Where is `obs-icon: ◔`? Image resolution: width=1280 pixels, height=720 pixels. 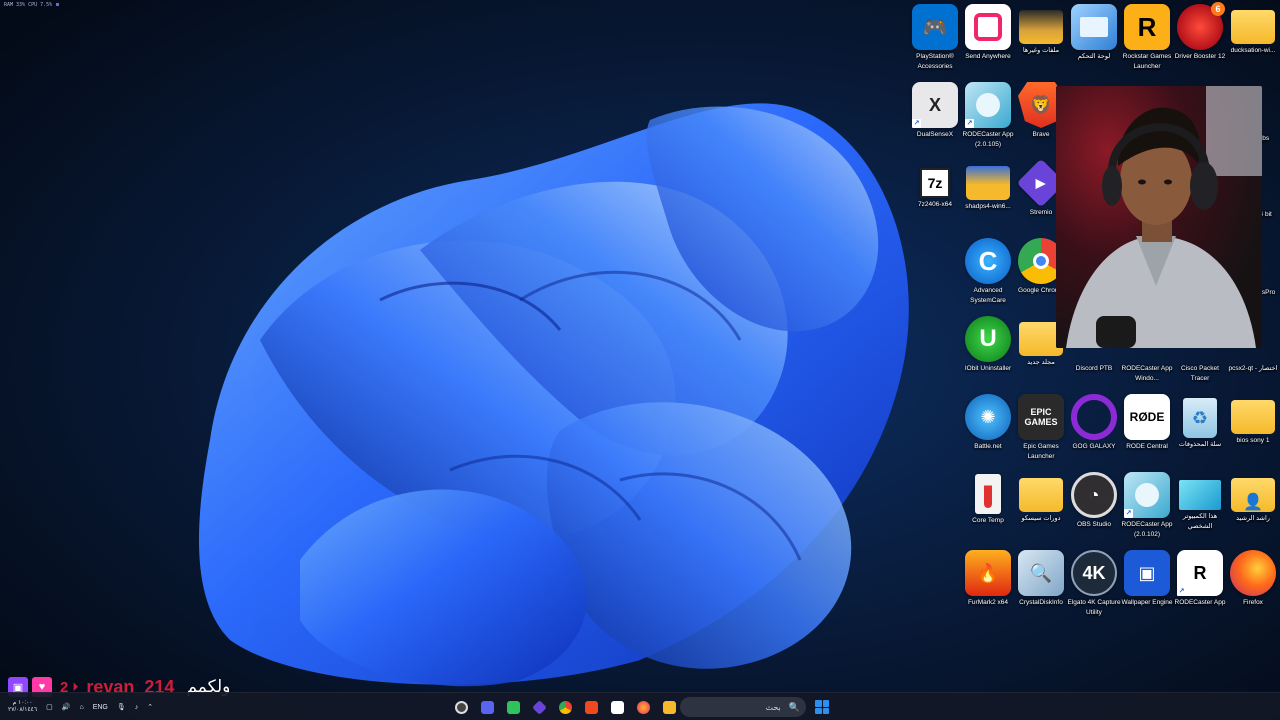 obs-icon: ◔ is located at coordinates (1094, 495).